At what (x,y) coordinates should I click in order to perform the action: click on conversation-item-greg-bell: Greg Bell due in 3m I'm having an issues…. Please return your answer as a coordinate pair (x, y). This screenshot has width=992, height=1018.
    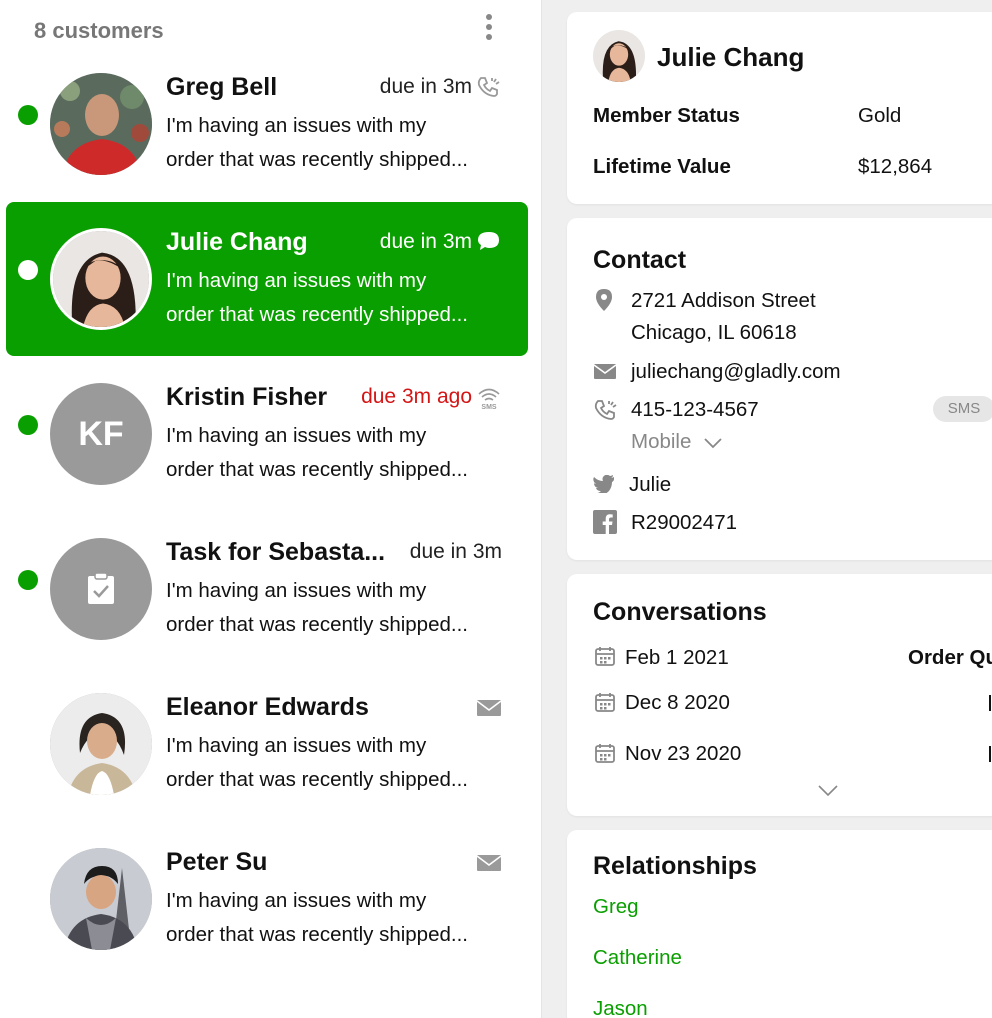
    Looking at the image, I should click on (267, 124).